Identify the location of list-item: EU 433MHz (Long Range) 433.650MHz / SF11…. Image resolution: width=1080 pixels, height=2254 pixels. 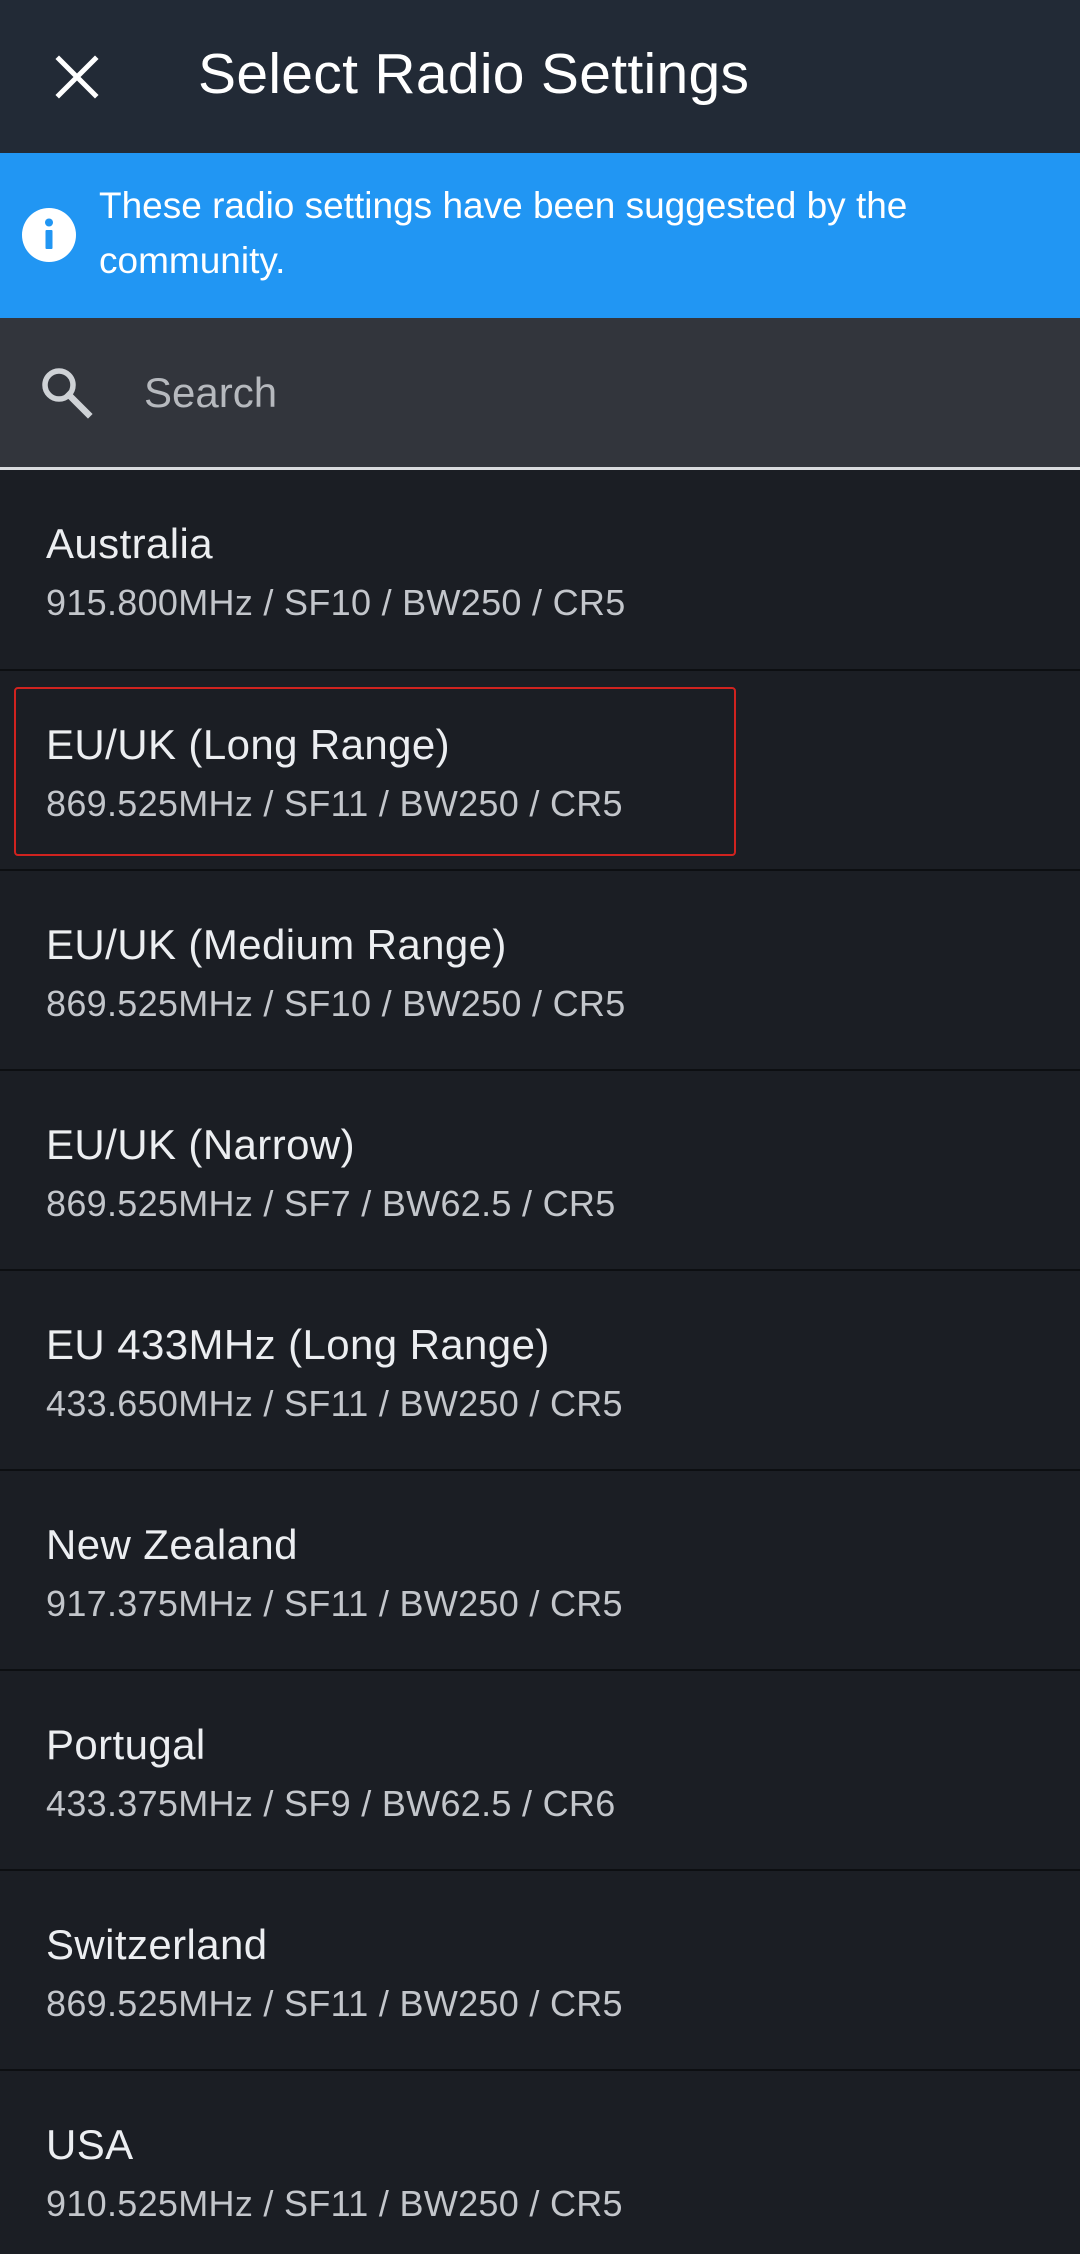
(540, 1371).